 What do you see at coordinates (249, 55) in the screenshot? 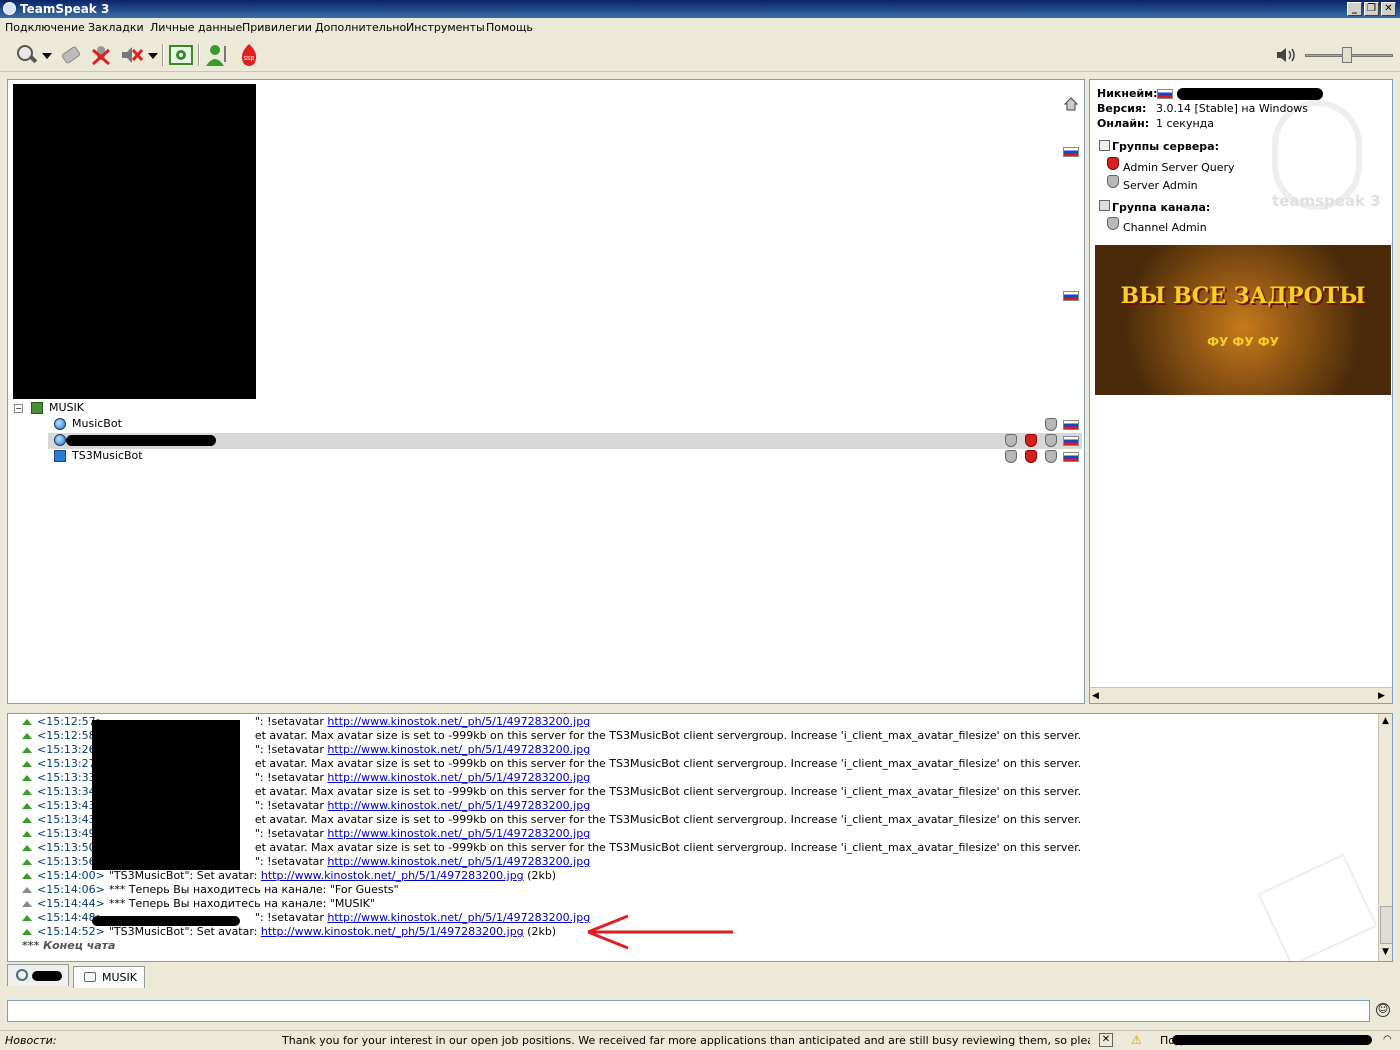
I see `tsn-icon: ssp` at bounding box center [249, 55].